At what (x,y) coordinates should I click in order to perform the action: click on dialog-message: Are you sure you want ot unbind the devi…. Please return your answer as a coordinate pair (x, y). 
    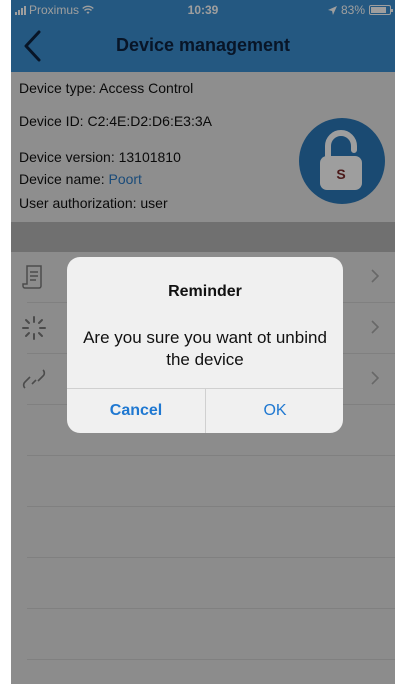
    Looking at the image, I should click on (205, 348).